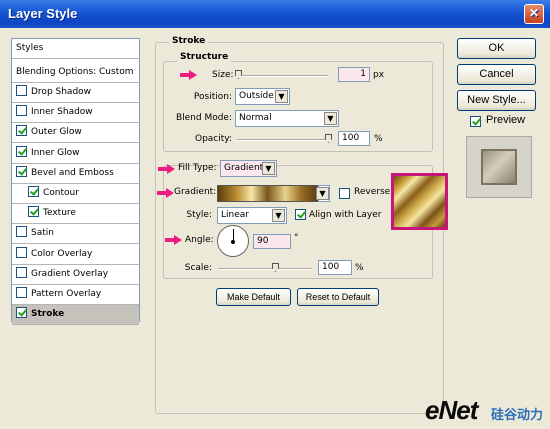 This screenshot has width=550, height=429. What do you see at coordinates (272, 241) in the screenshot?
I see `angle-input: 90` at bounding box center [272, 241].